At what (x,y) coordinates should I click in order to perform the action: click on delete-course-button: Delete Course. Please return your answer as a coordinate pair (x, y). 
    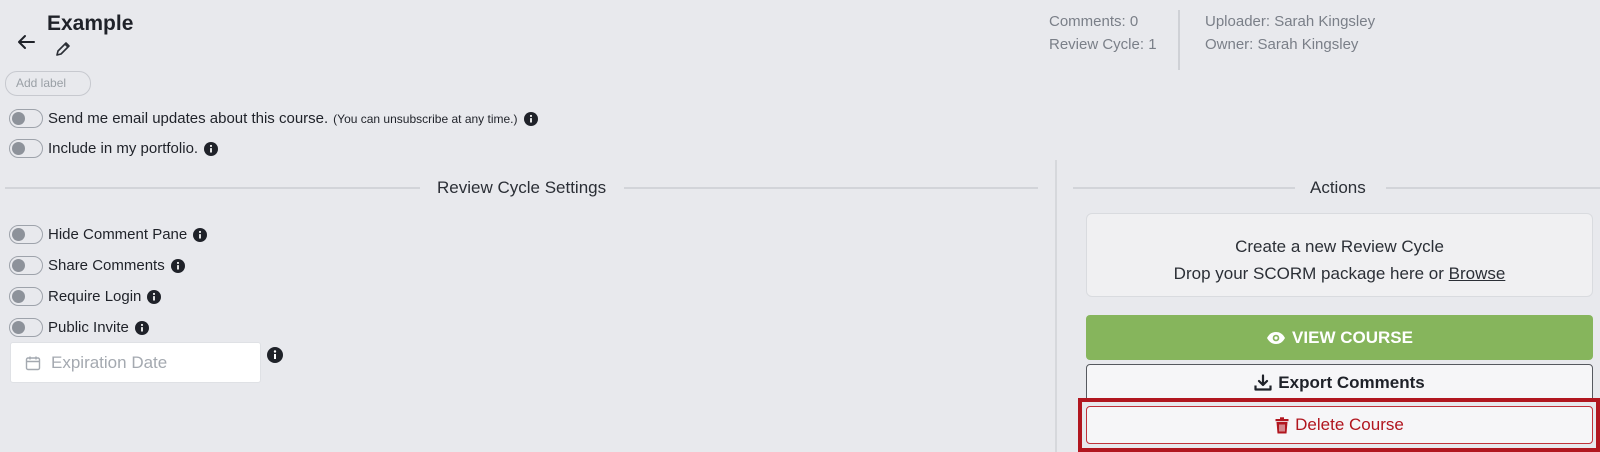
    Looking at the image, I should click on (1339, 425).